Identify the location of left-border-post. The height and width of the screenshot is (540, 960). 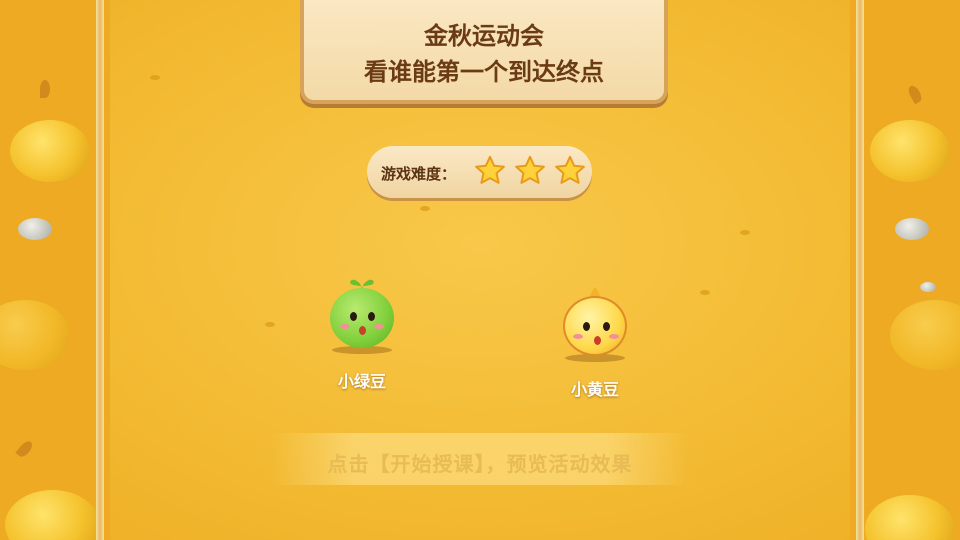
(100, 270).